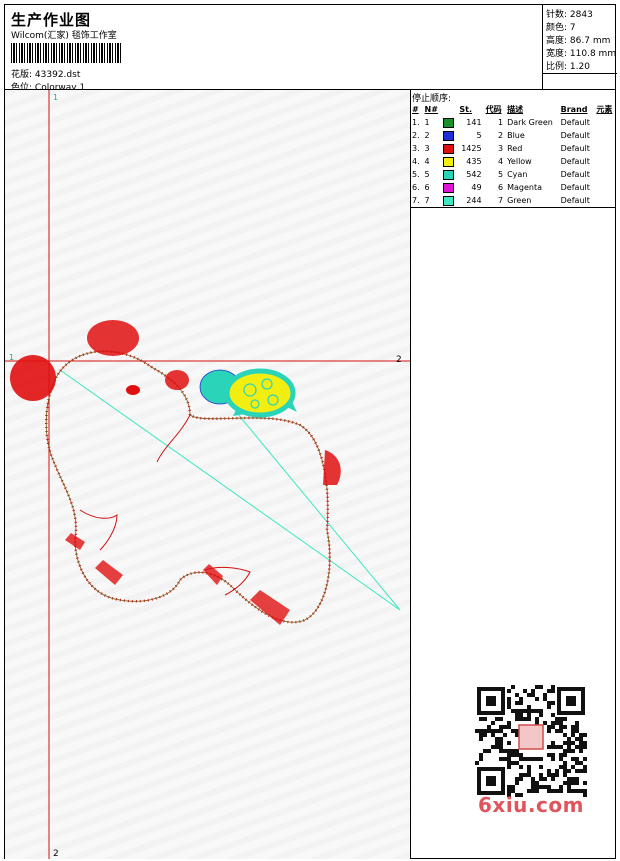 This screenshot has width=620, height=861. I want to click on marker-left: 1, so click(11, 357).